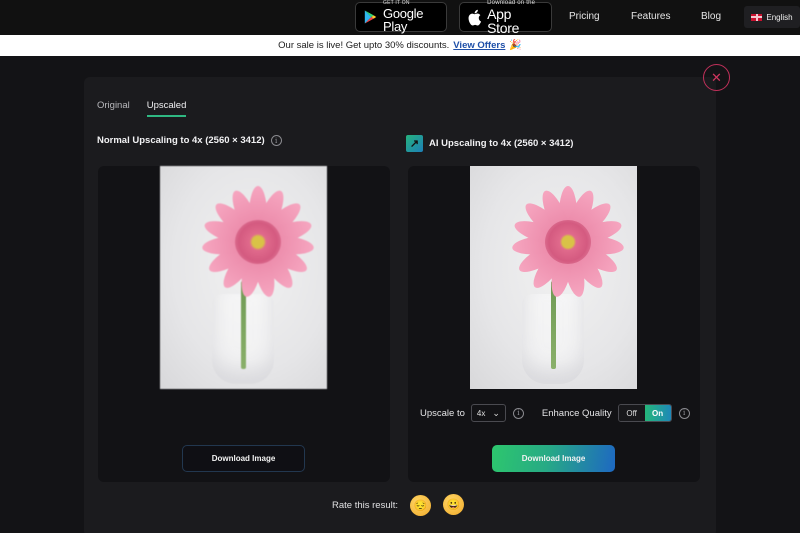 This screenshot has width=800, height=533. What do you see at coordinates (365, 505) in the screenshot?
I see `rating-label: Rate this result:` at bounding box center [365, 505].